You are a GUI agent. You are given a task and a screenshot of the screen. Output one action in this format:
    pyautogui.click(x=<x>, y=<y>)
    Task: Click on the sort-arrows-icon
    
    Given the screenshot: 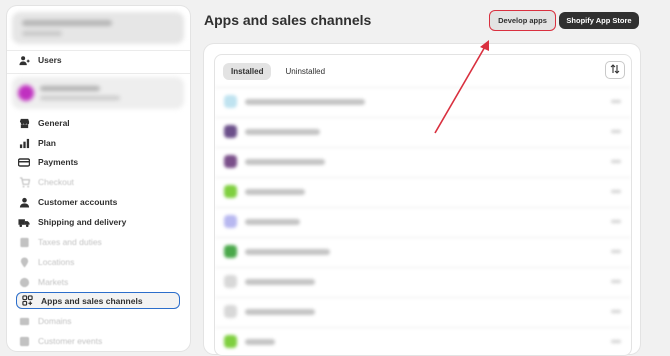 What is the action you would take?
    pyautogui.click(x=615, y=70)
    